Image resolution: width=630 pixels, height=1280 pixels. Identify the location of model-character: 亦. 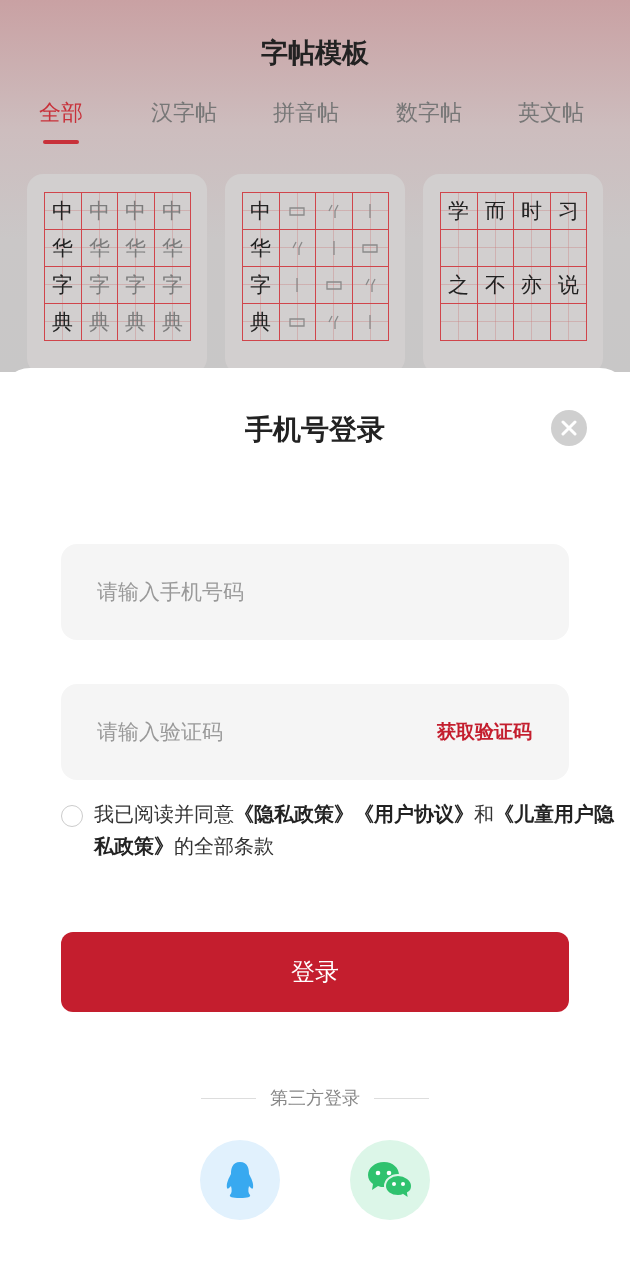
(532, 285).